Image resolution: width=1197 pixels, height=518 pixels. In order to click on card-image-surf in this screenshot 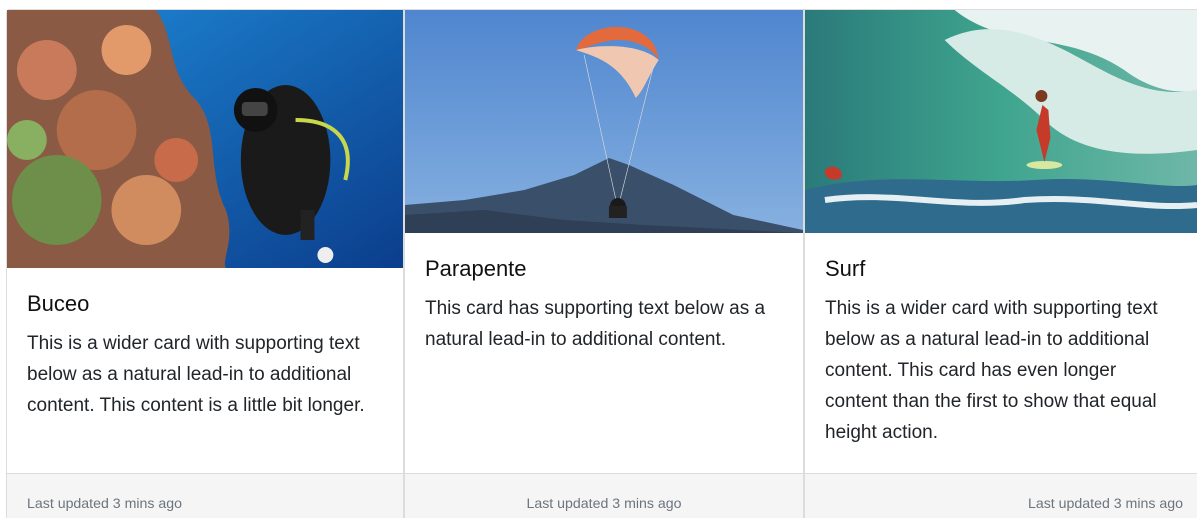, I will do `click(1001, 121)`.